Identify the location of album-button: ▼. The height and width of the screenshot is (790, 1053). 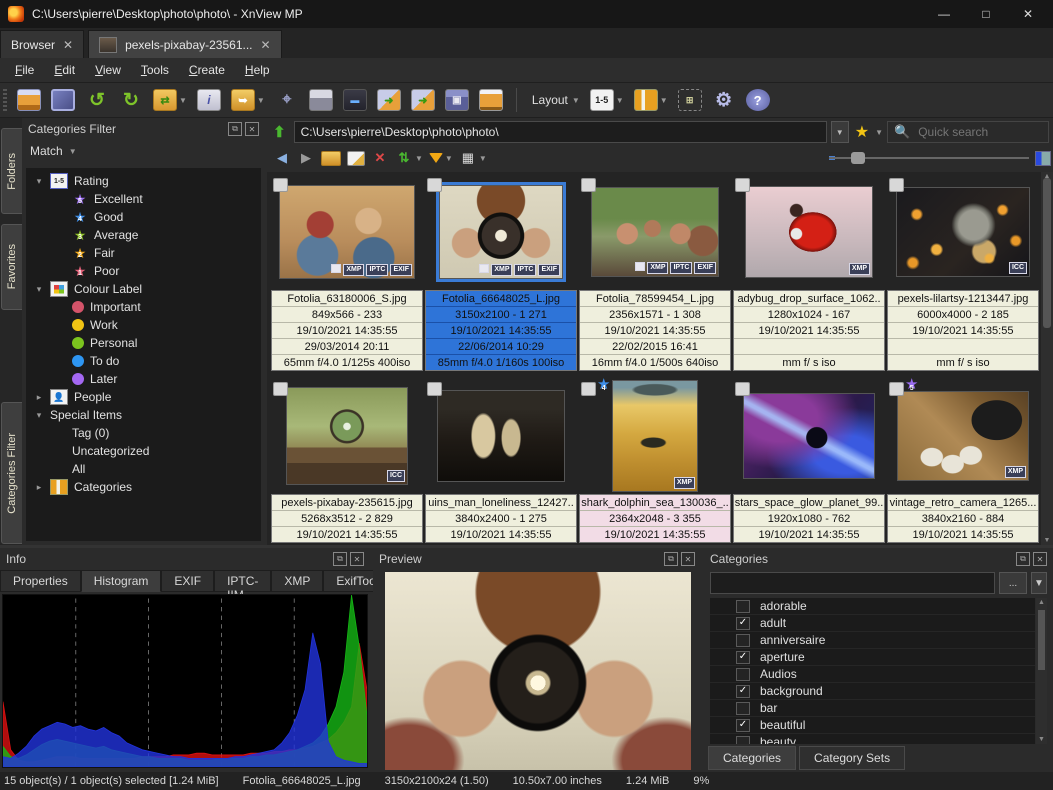
(651, 100).